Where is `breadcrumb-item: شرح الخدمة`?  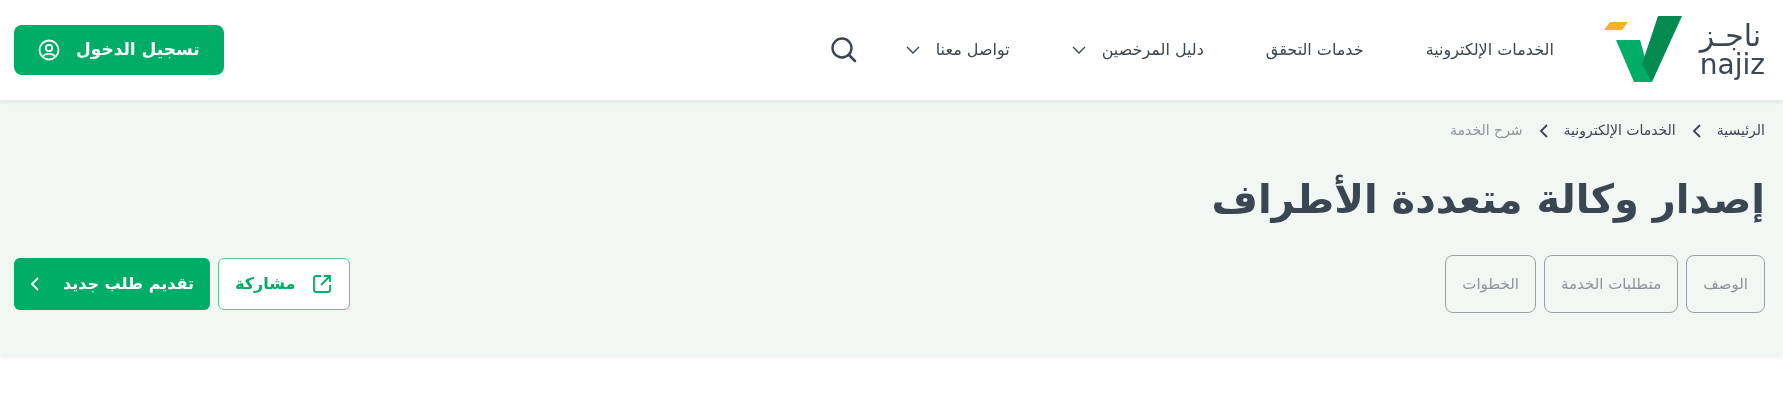 breadcrumb-item: شرح الخدمة is located at coordinates (1486, 131).